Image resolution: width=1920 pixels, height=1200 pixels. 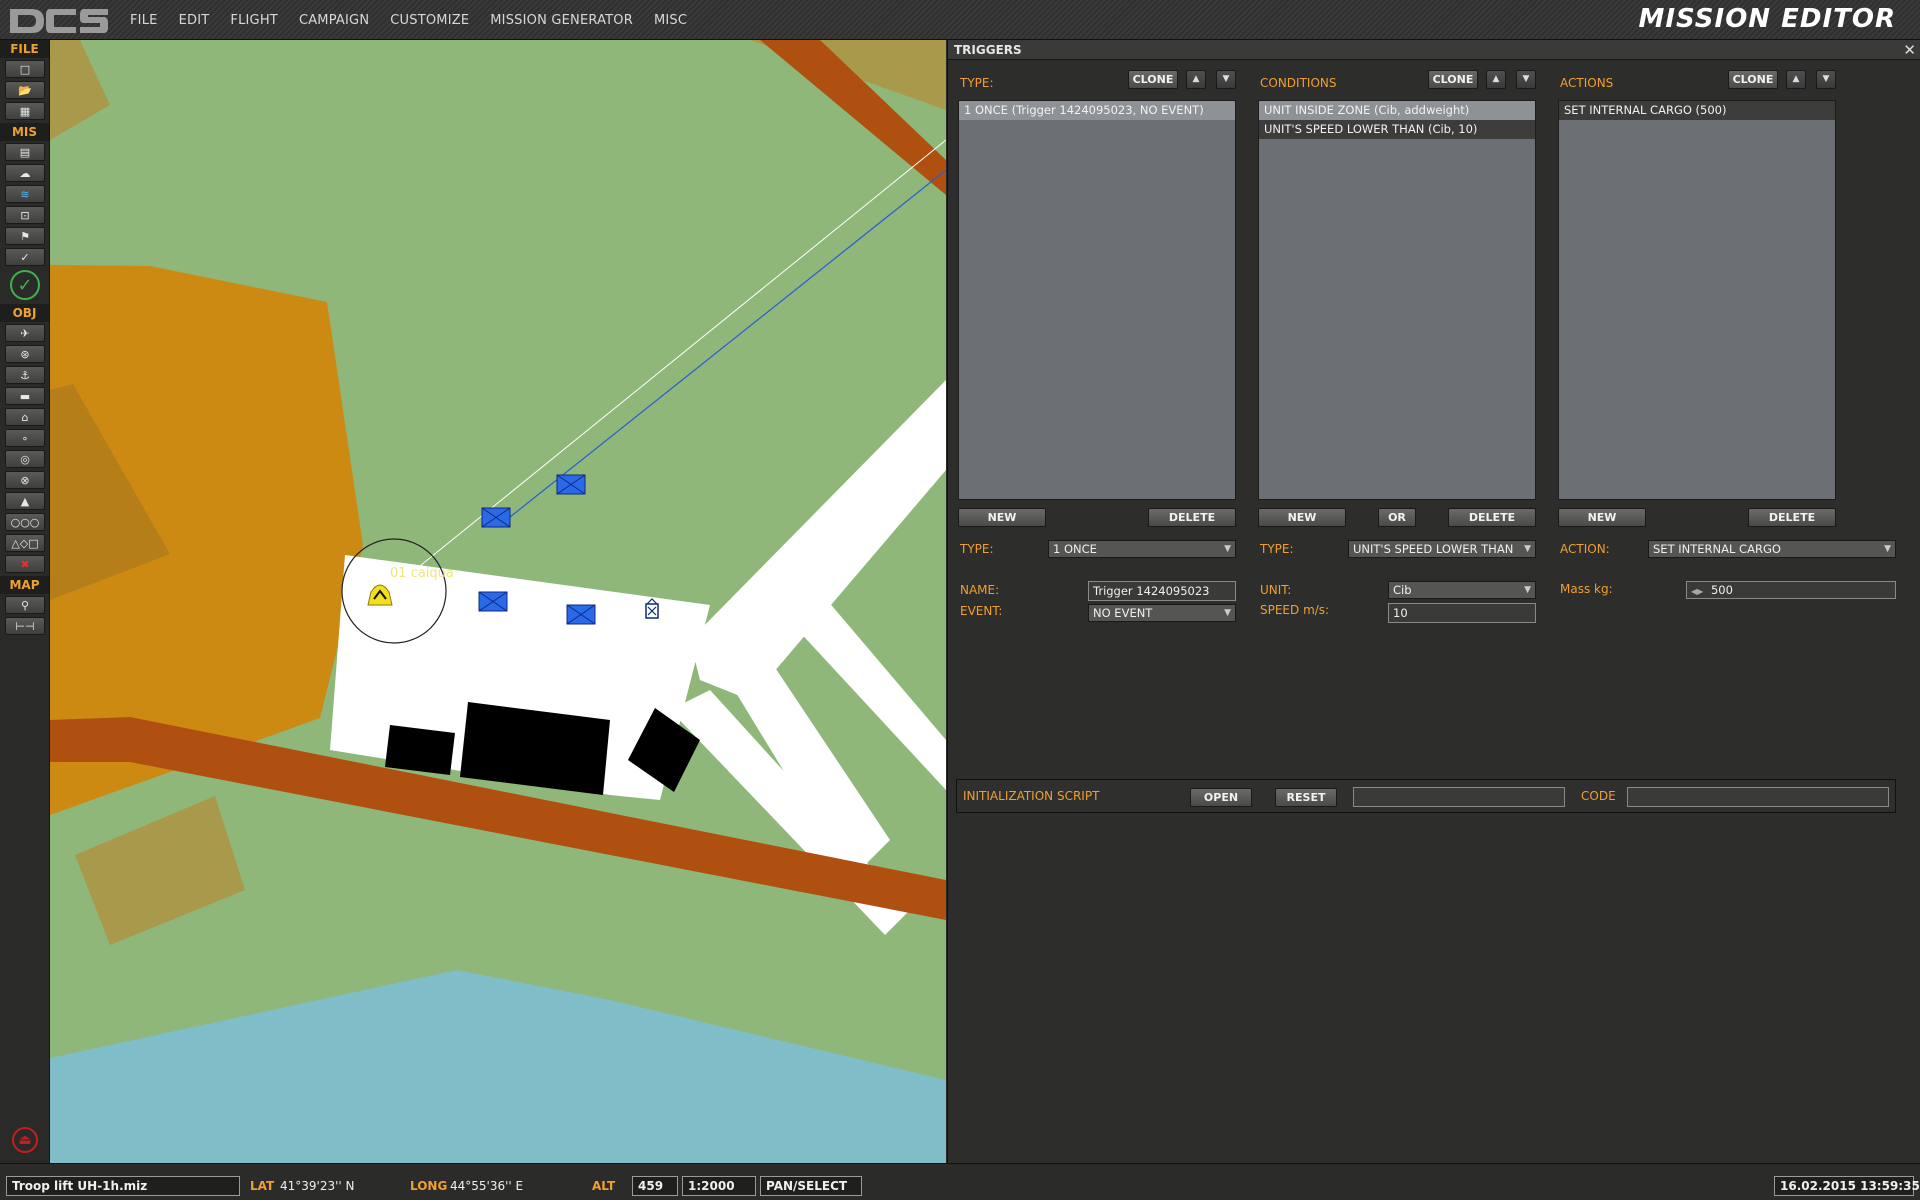 I want to click on menu-customize: CUSTOMIZE, so click(x=429, y=20).